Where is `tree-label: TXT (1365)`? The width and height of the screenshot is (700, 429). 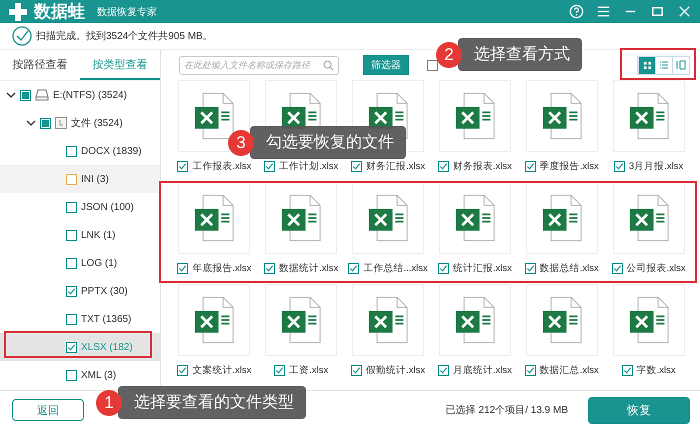 tree-label: TXT (1365) is located at coordinates (106, 319).